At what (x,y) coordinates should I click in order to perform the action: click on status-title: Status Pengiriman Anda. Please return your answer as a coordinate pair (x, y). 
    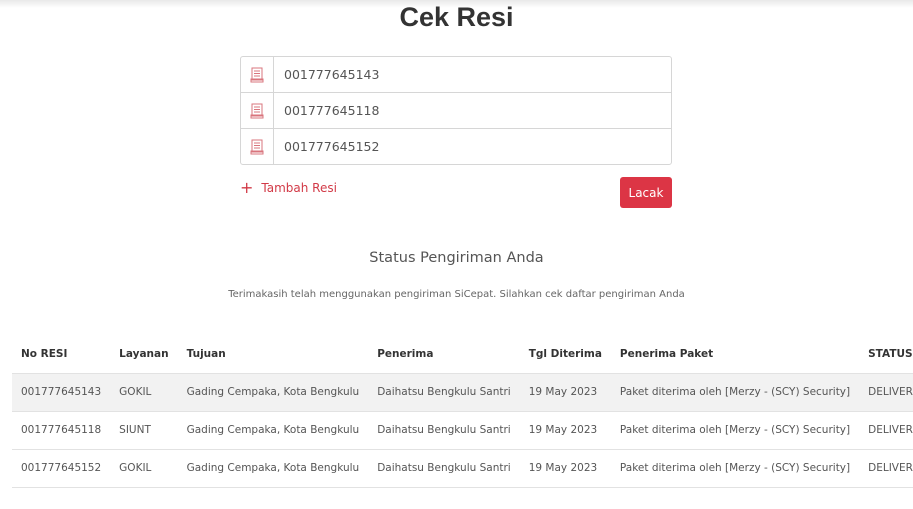
    Looking at the image, I should click on (456, 258).